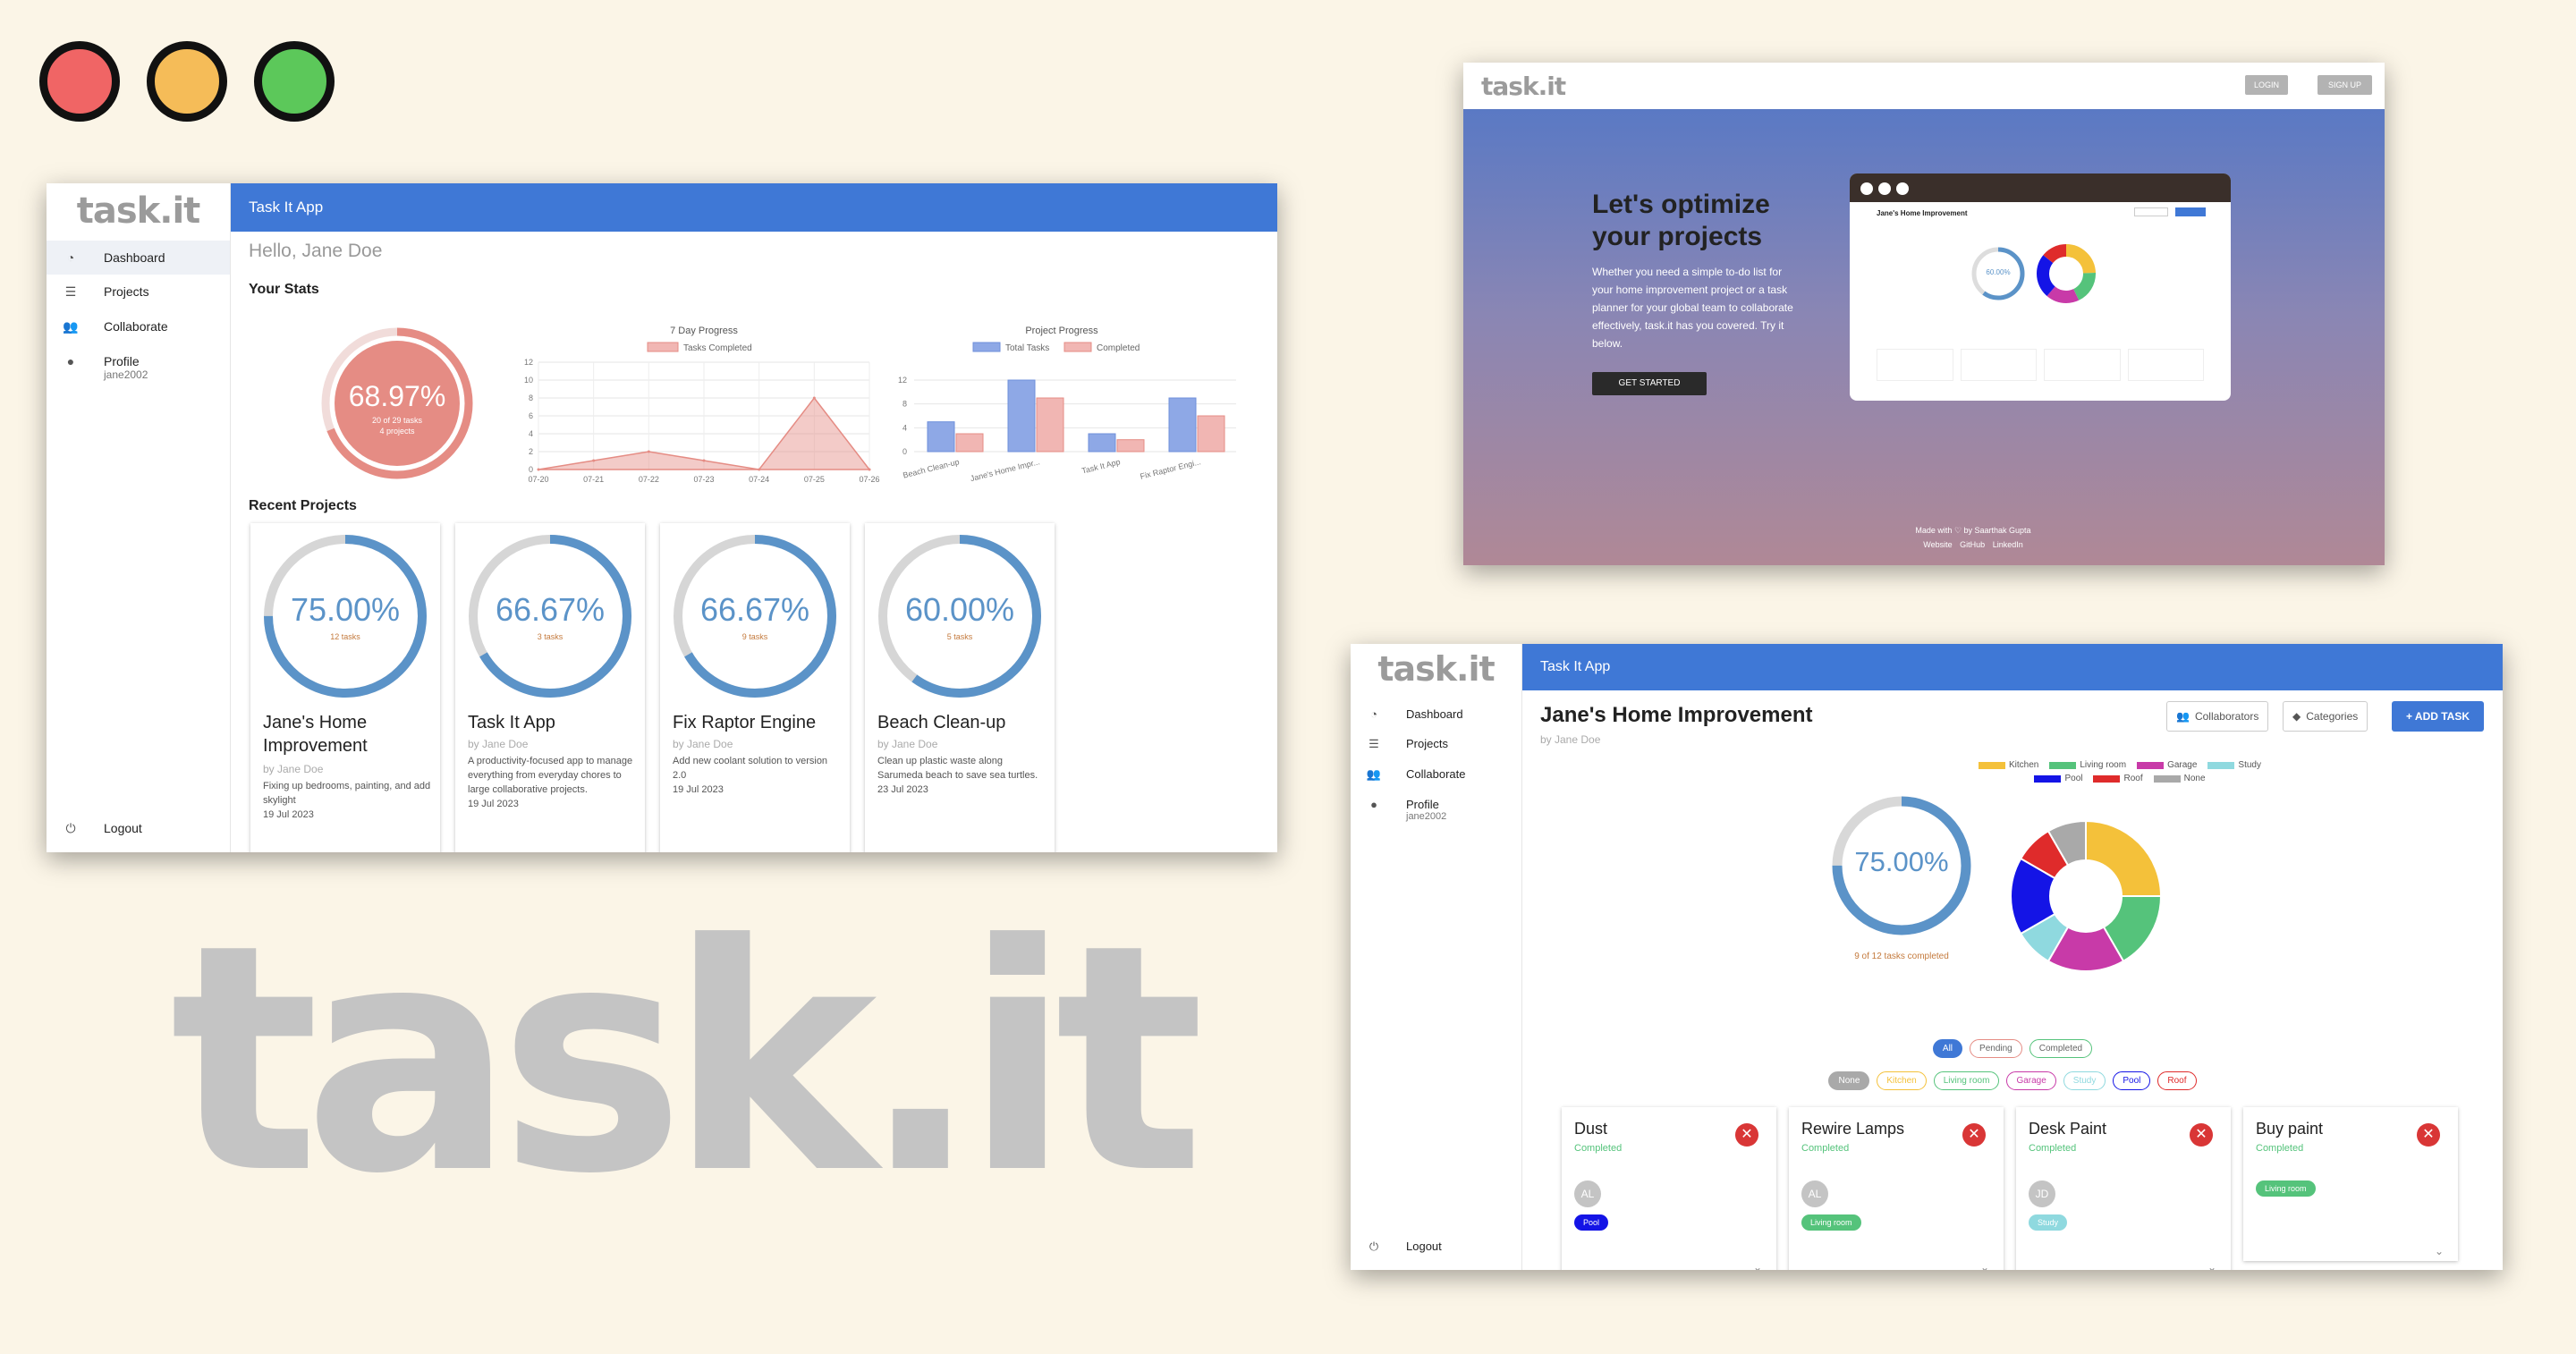 Image resolution: width=2576 pixels, height=1354 pixels. What do you see at coordinates (1027, 348) in the screenshot?
I see `legend-label: Total Tasks` at bounding box center [1027, 348].